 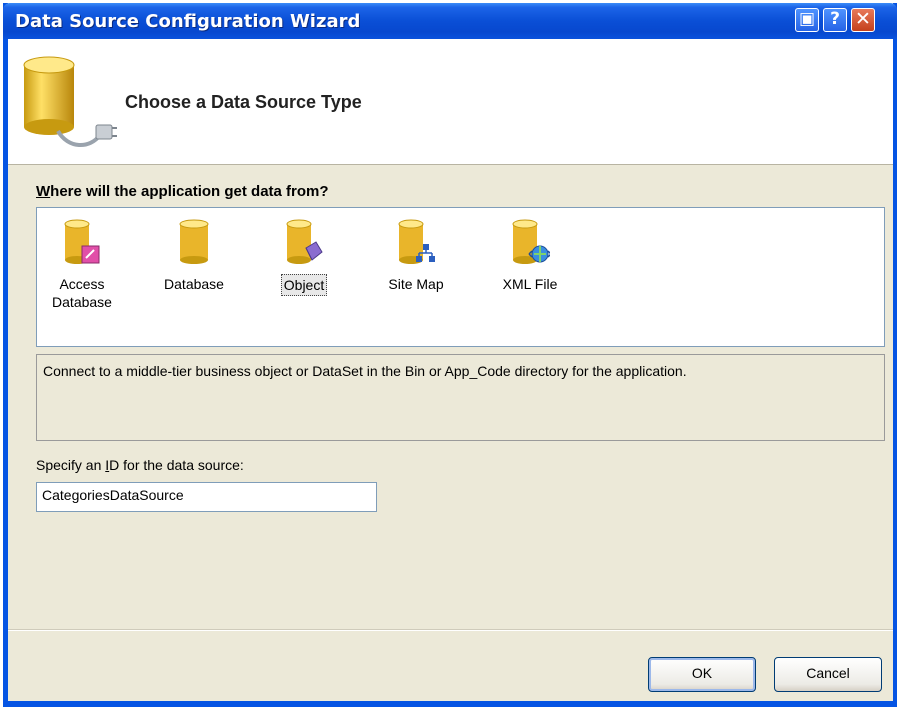 I want to click on title-bar: Data Source Configuration Wizard ▣ ? ✕, so click(x=450, y=21).